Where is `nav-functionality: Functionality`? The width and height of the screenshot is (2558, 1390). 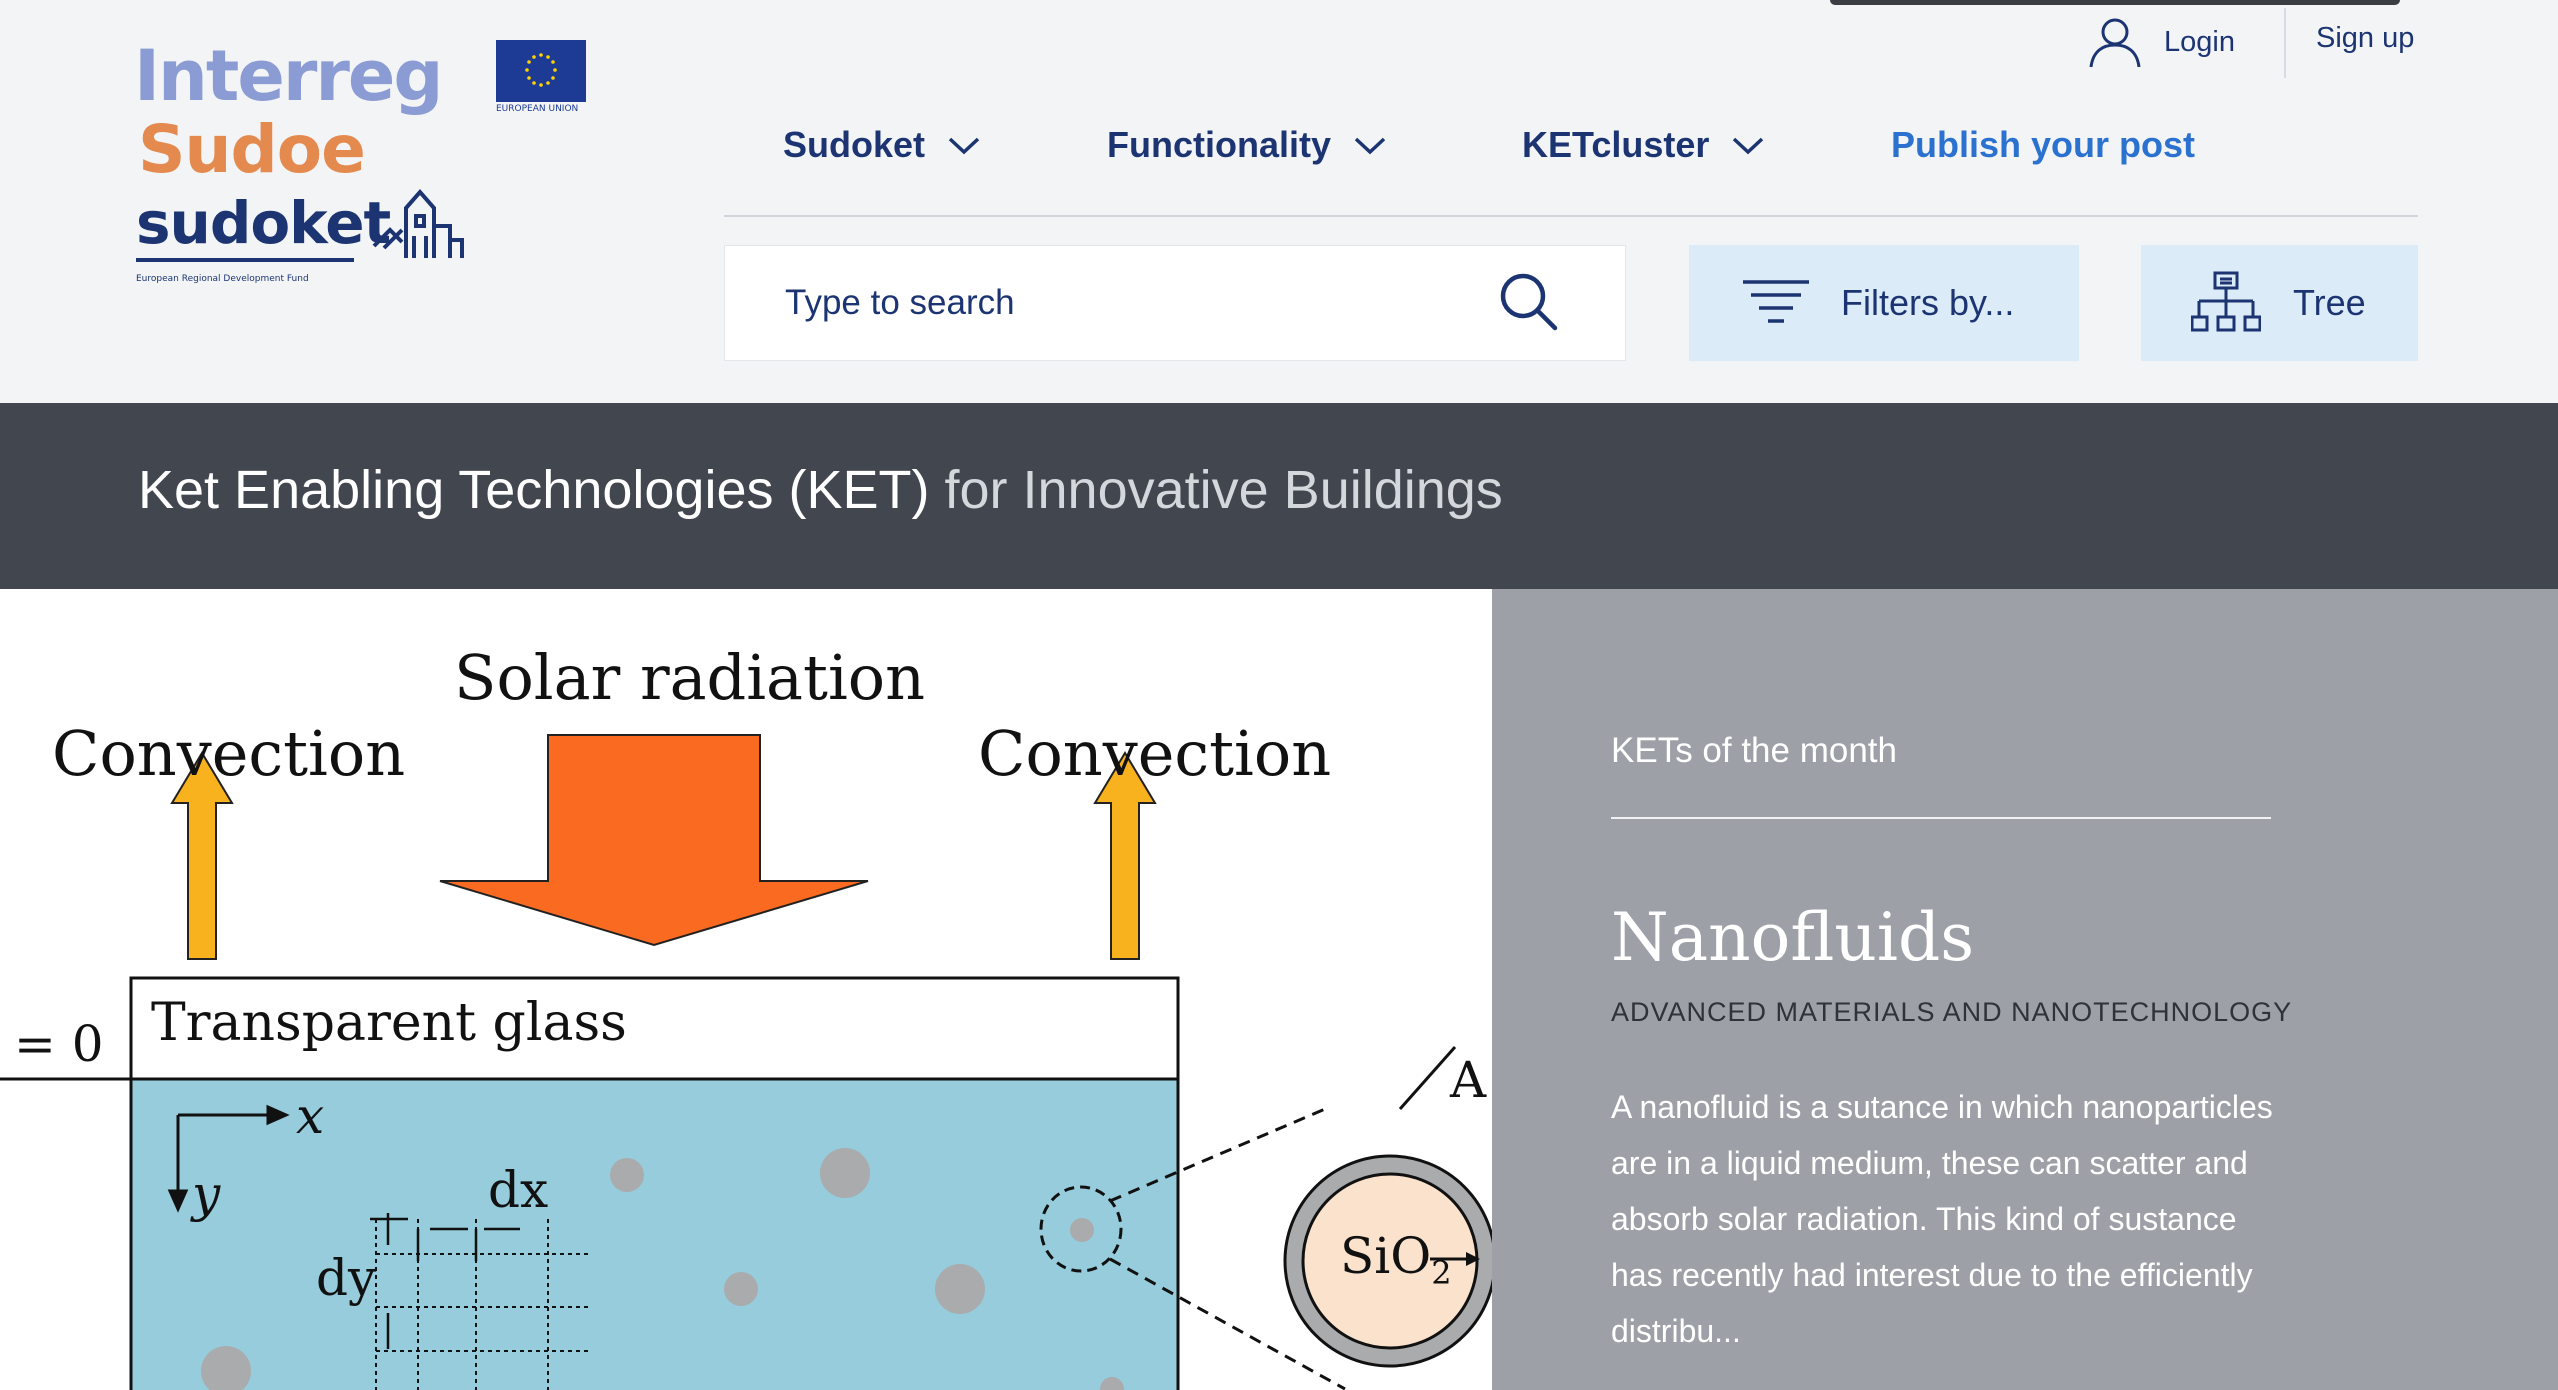
nav-functionality: Functionality is located at coordinates (1247, 145).